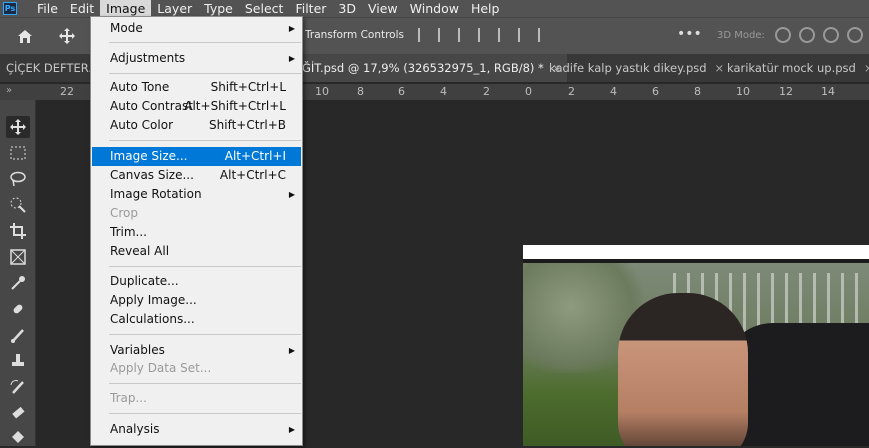 The width and height of the screenshot is (869, 448). I want to click on more-options-icon: •••, so click(689, 34).